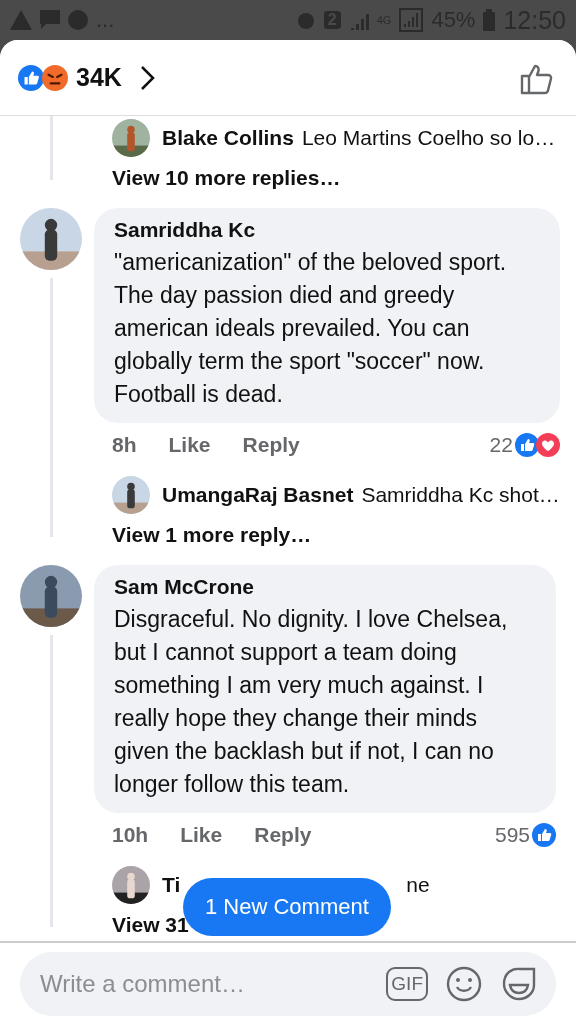 The height and width of the screenshot is (1024, 576). What do you see at coordinates (519, 984) in the screenshot?
I see `sticker-icon` at bounding box center [519, 984].